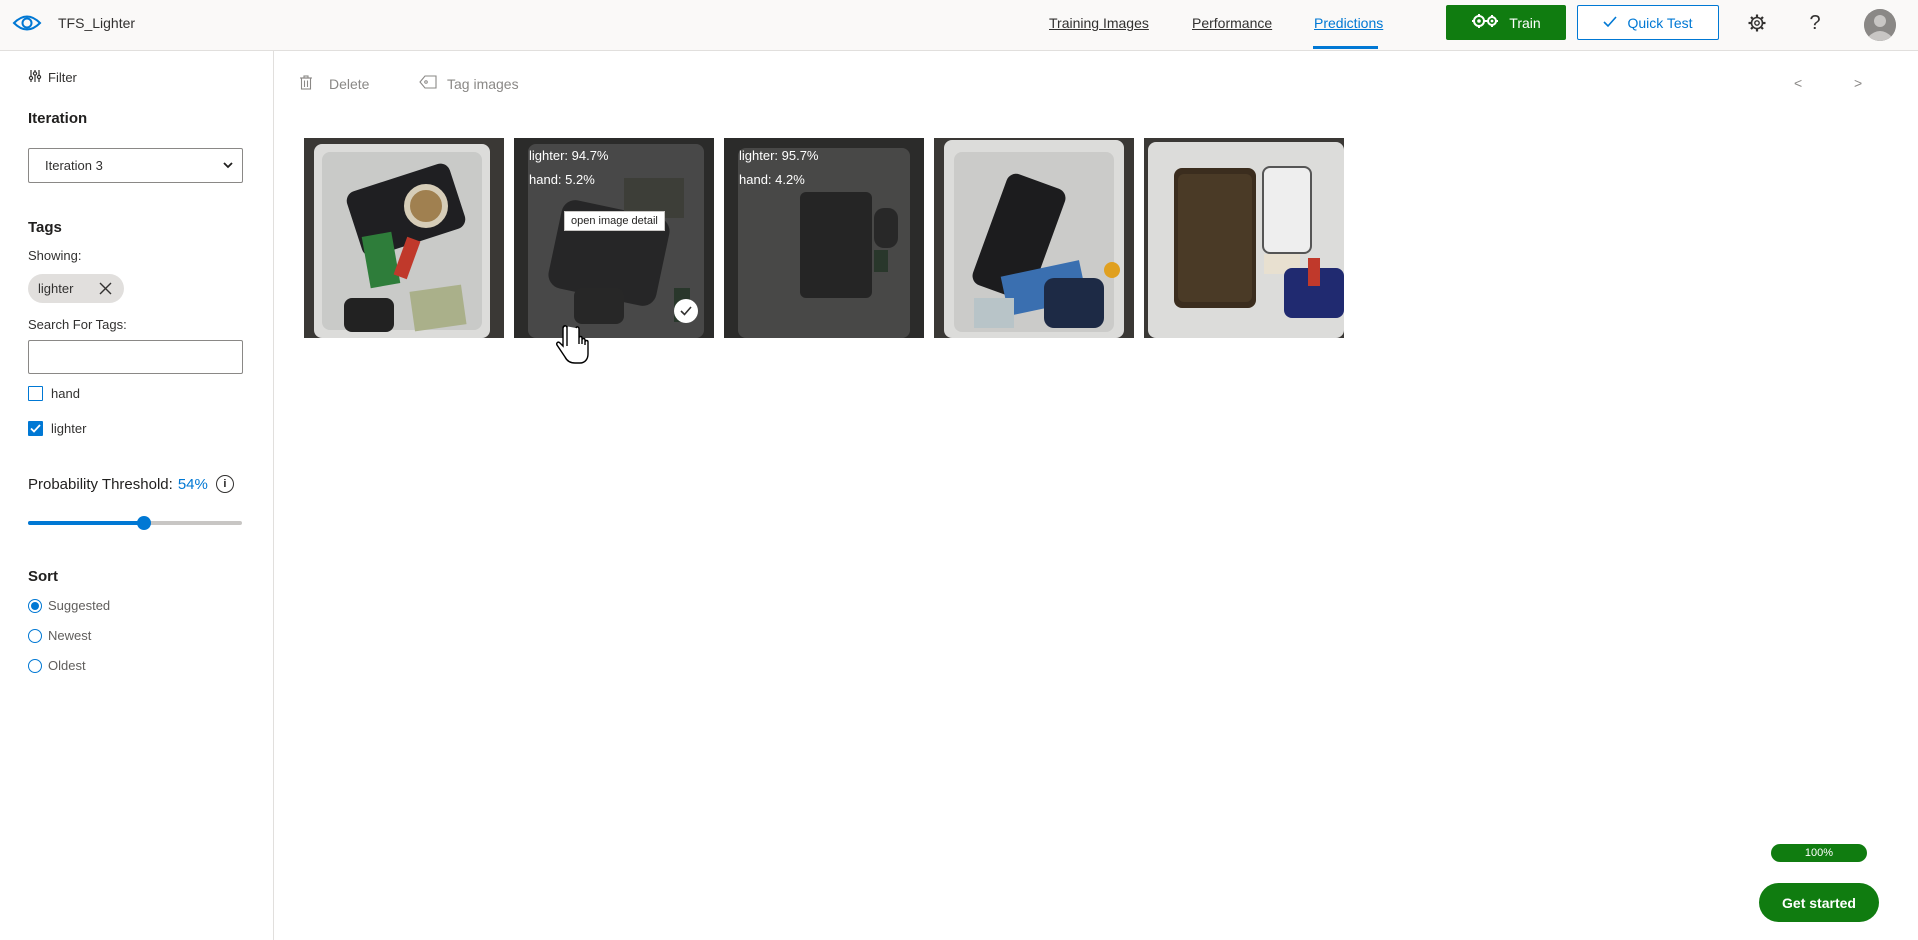 The image size is (1918, 940). I want to click on train-label: Train, so click(1525, 22).